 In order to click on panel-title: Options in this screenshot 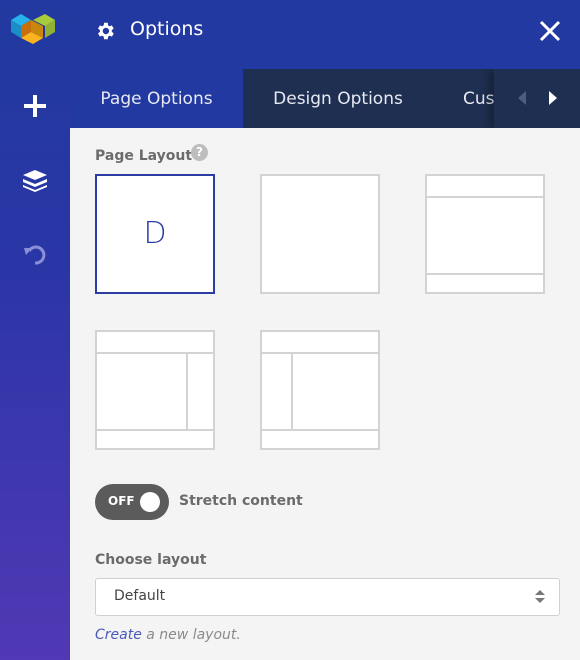, I will do `click(167, 29)`.